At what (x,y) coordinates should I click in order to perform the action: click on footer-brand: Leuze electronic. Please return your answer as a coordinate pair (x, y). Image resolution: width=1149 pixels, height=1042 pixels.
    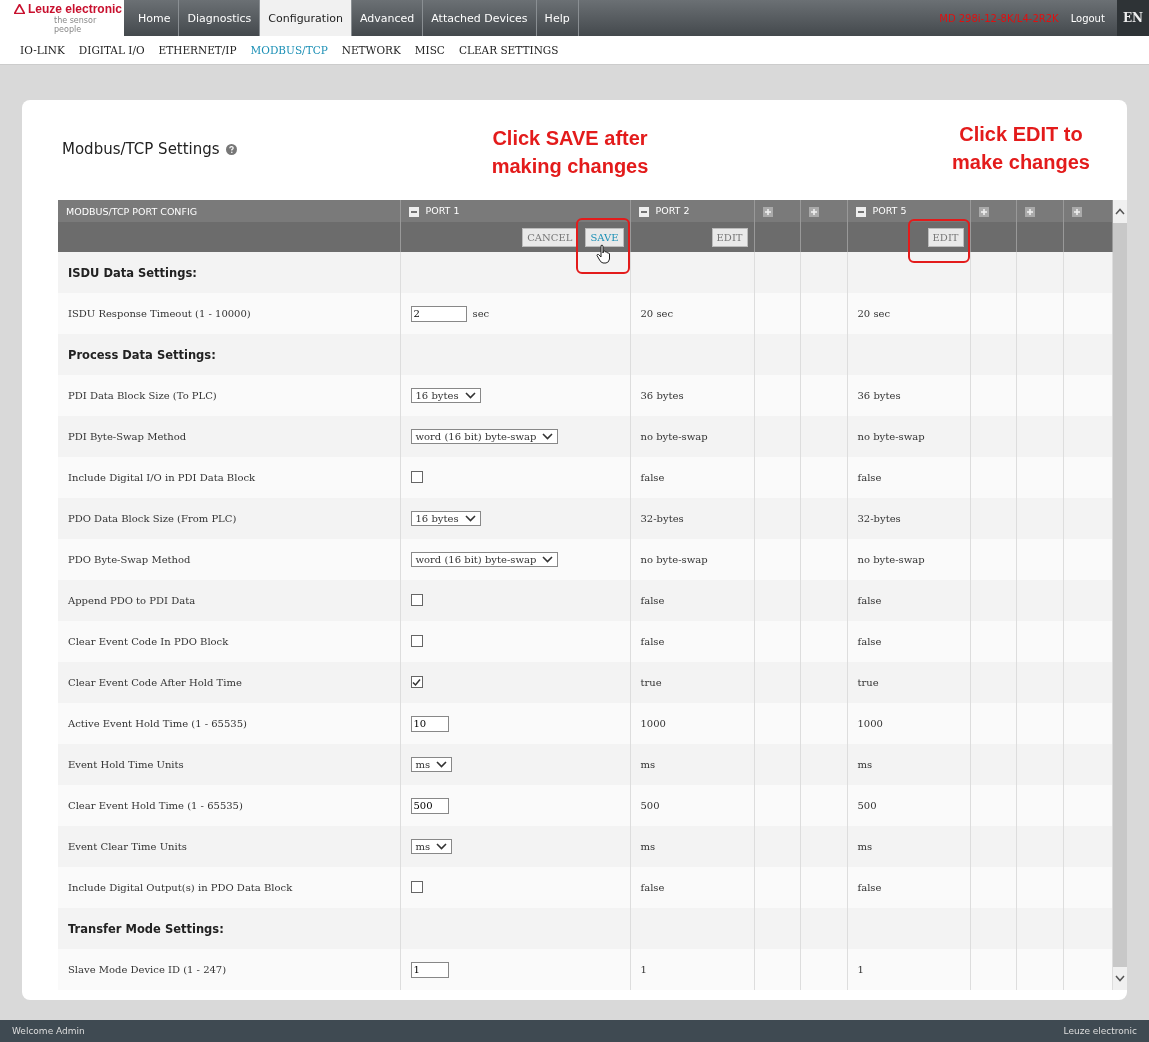
    Looking at the image, I should click on (1100, 1031).